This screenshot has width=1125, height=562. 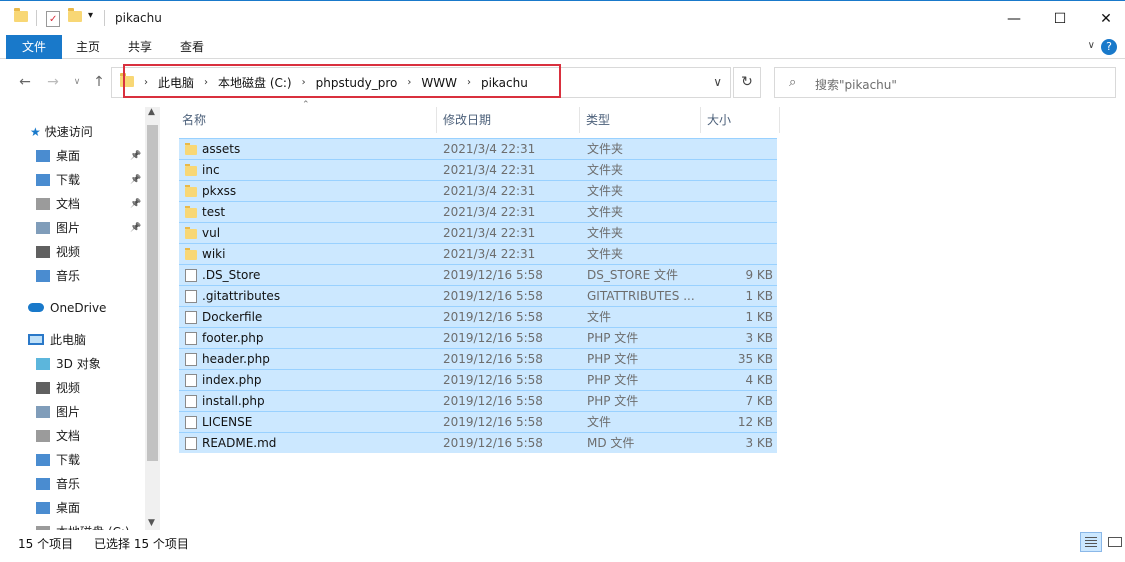 What do you see at coordinates (478, 442) in the screenshot?
I see `table-row: README.md 2019/12/16 5:58 MD 文件 3 KB` at bounding box center [478, 442].